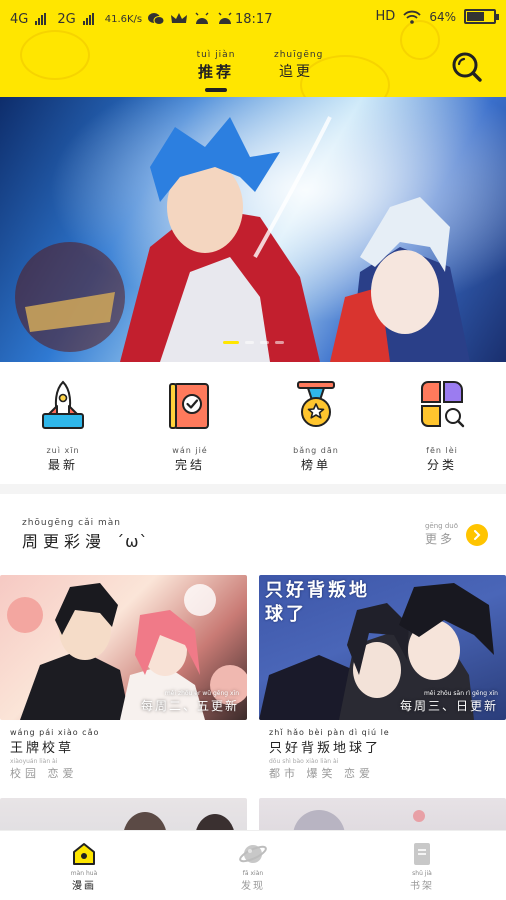  I want to click on status-bar: 4G 2G 41.6K/s 18:17 HD 64%, so click(253, 19).